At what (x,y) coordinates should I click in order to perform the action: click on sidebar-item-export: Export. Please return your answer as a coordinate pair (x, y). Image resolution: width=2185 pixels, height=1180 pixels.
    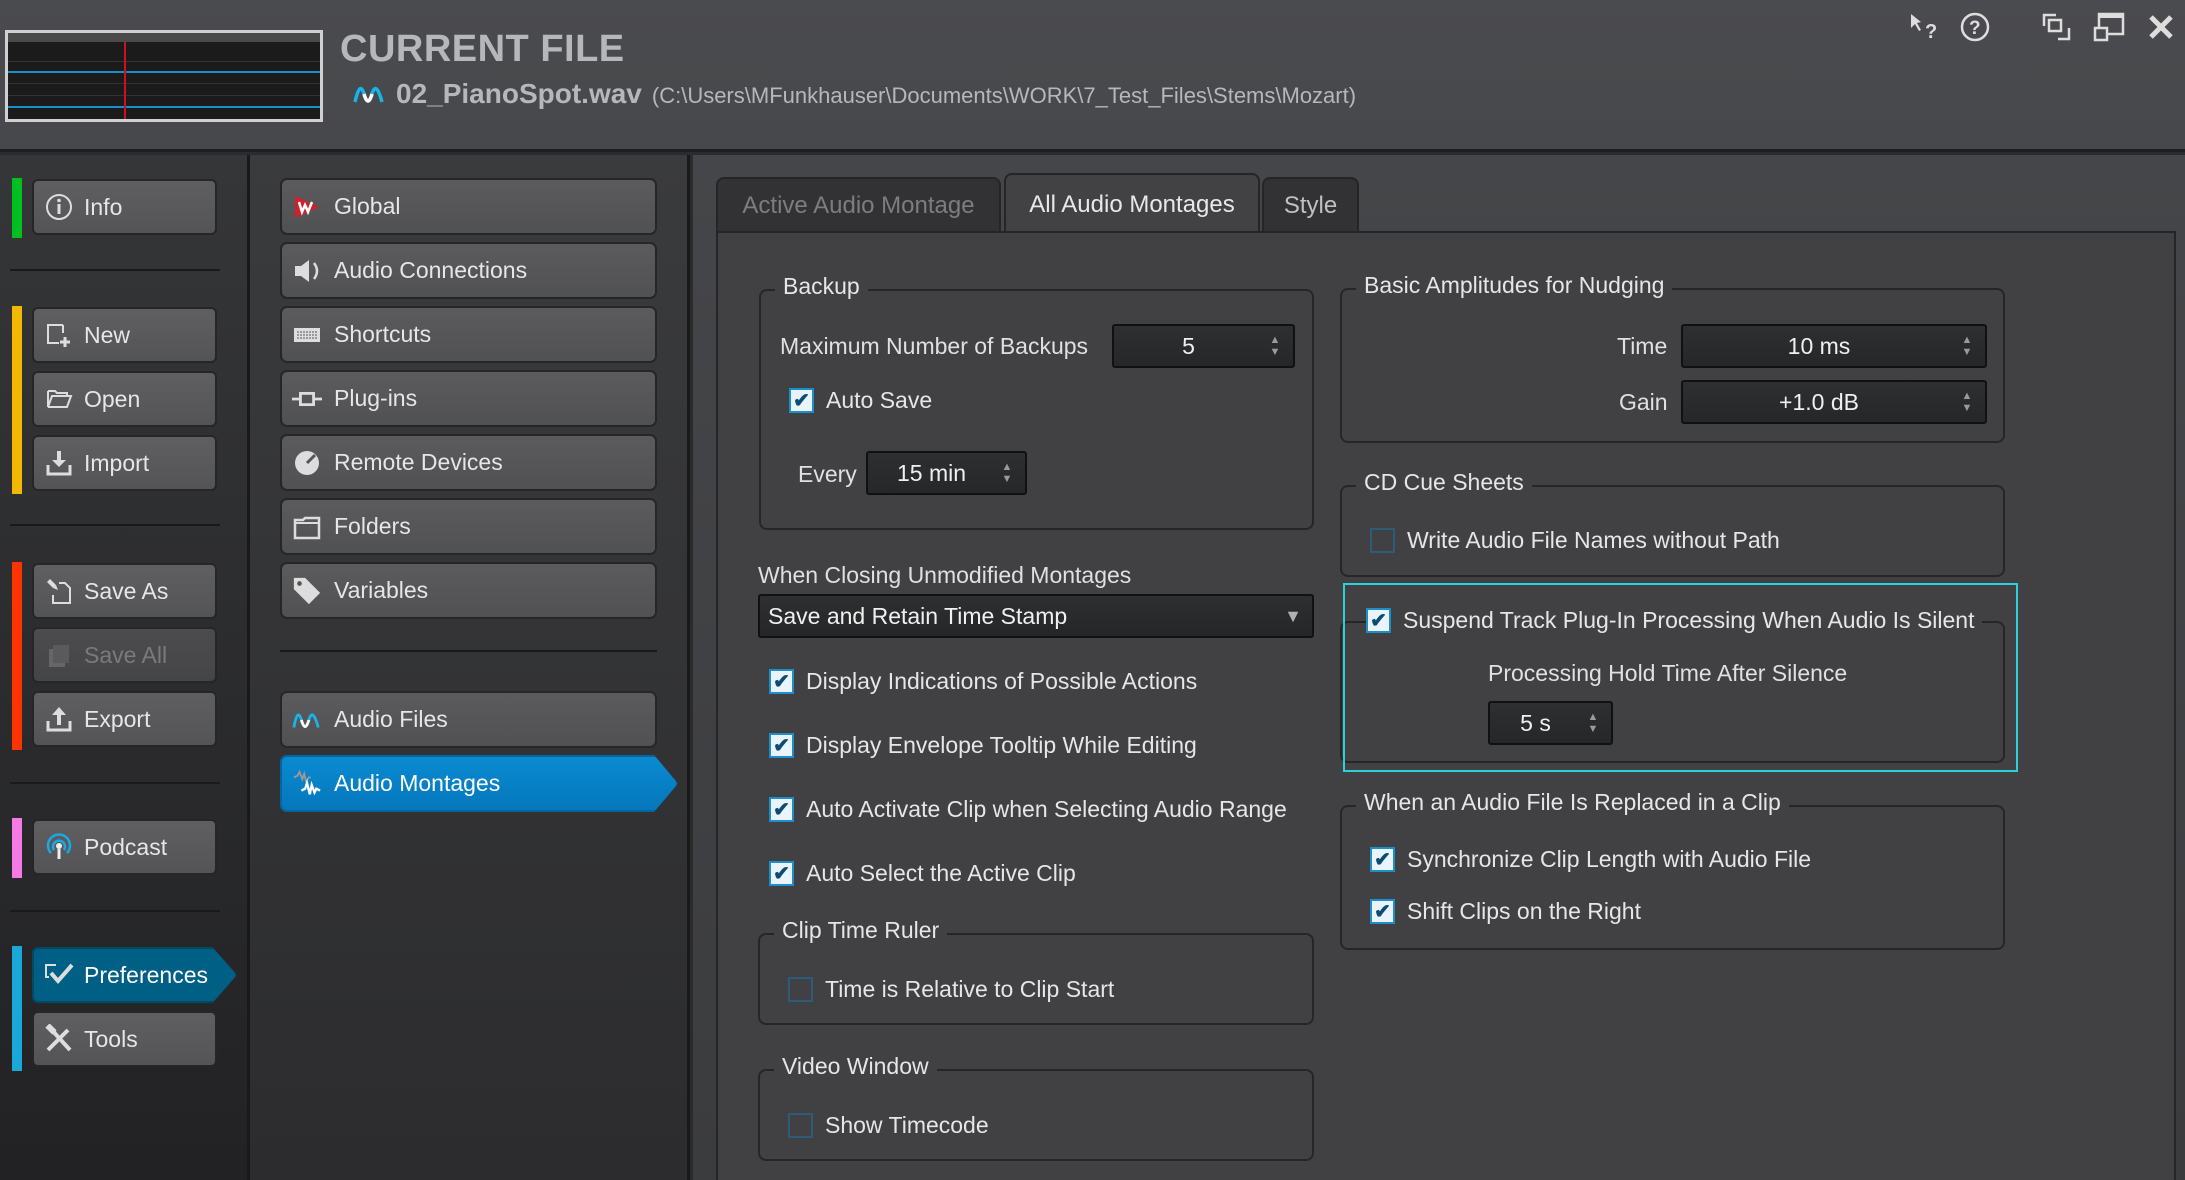
    Looking at the image, I should click on (124, 719).